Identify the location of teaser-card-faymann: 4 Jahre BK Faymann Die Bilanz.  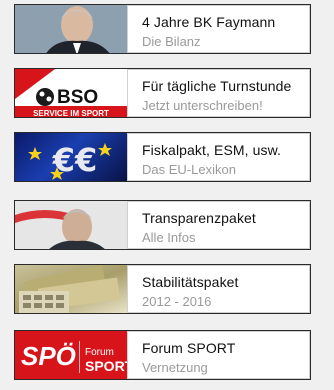
(162, 29).